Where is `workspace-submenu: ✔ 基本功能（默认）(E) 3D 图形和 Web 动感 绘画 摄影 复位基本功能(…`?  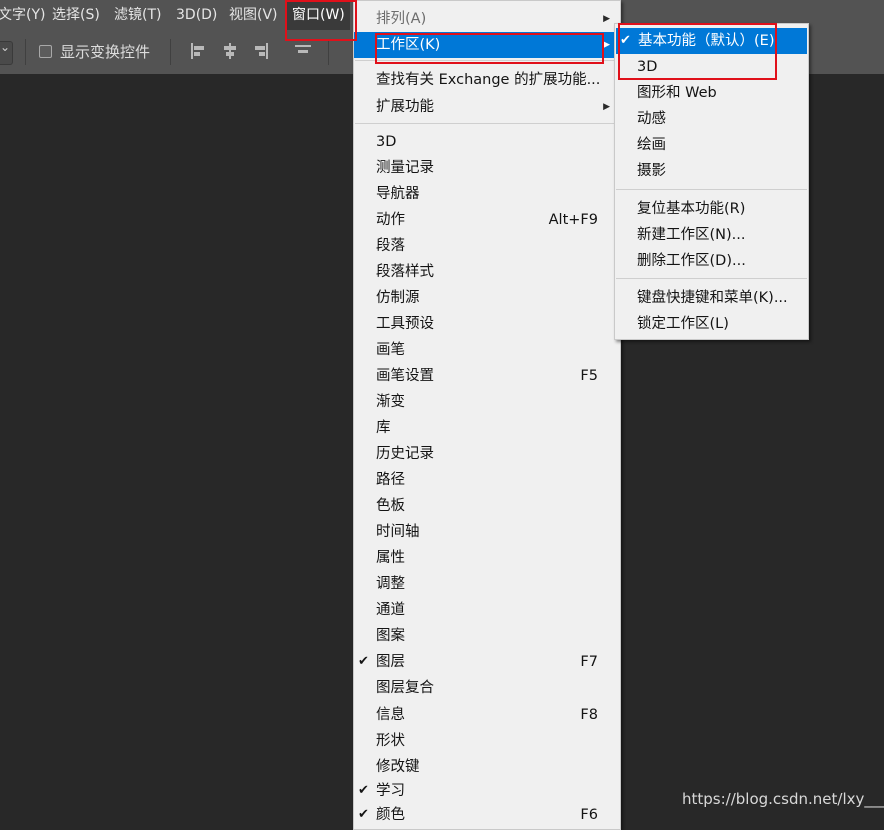
workspace-submenu: ✔ 基本功能（默认）(E) 3D 图形和 Web 动感 绘画 摄影 复位基本功能(… is located at coordinates (711, 181).